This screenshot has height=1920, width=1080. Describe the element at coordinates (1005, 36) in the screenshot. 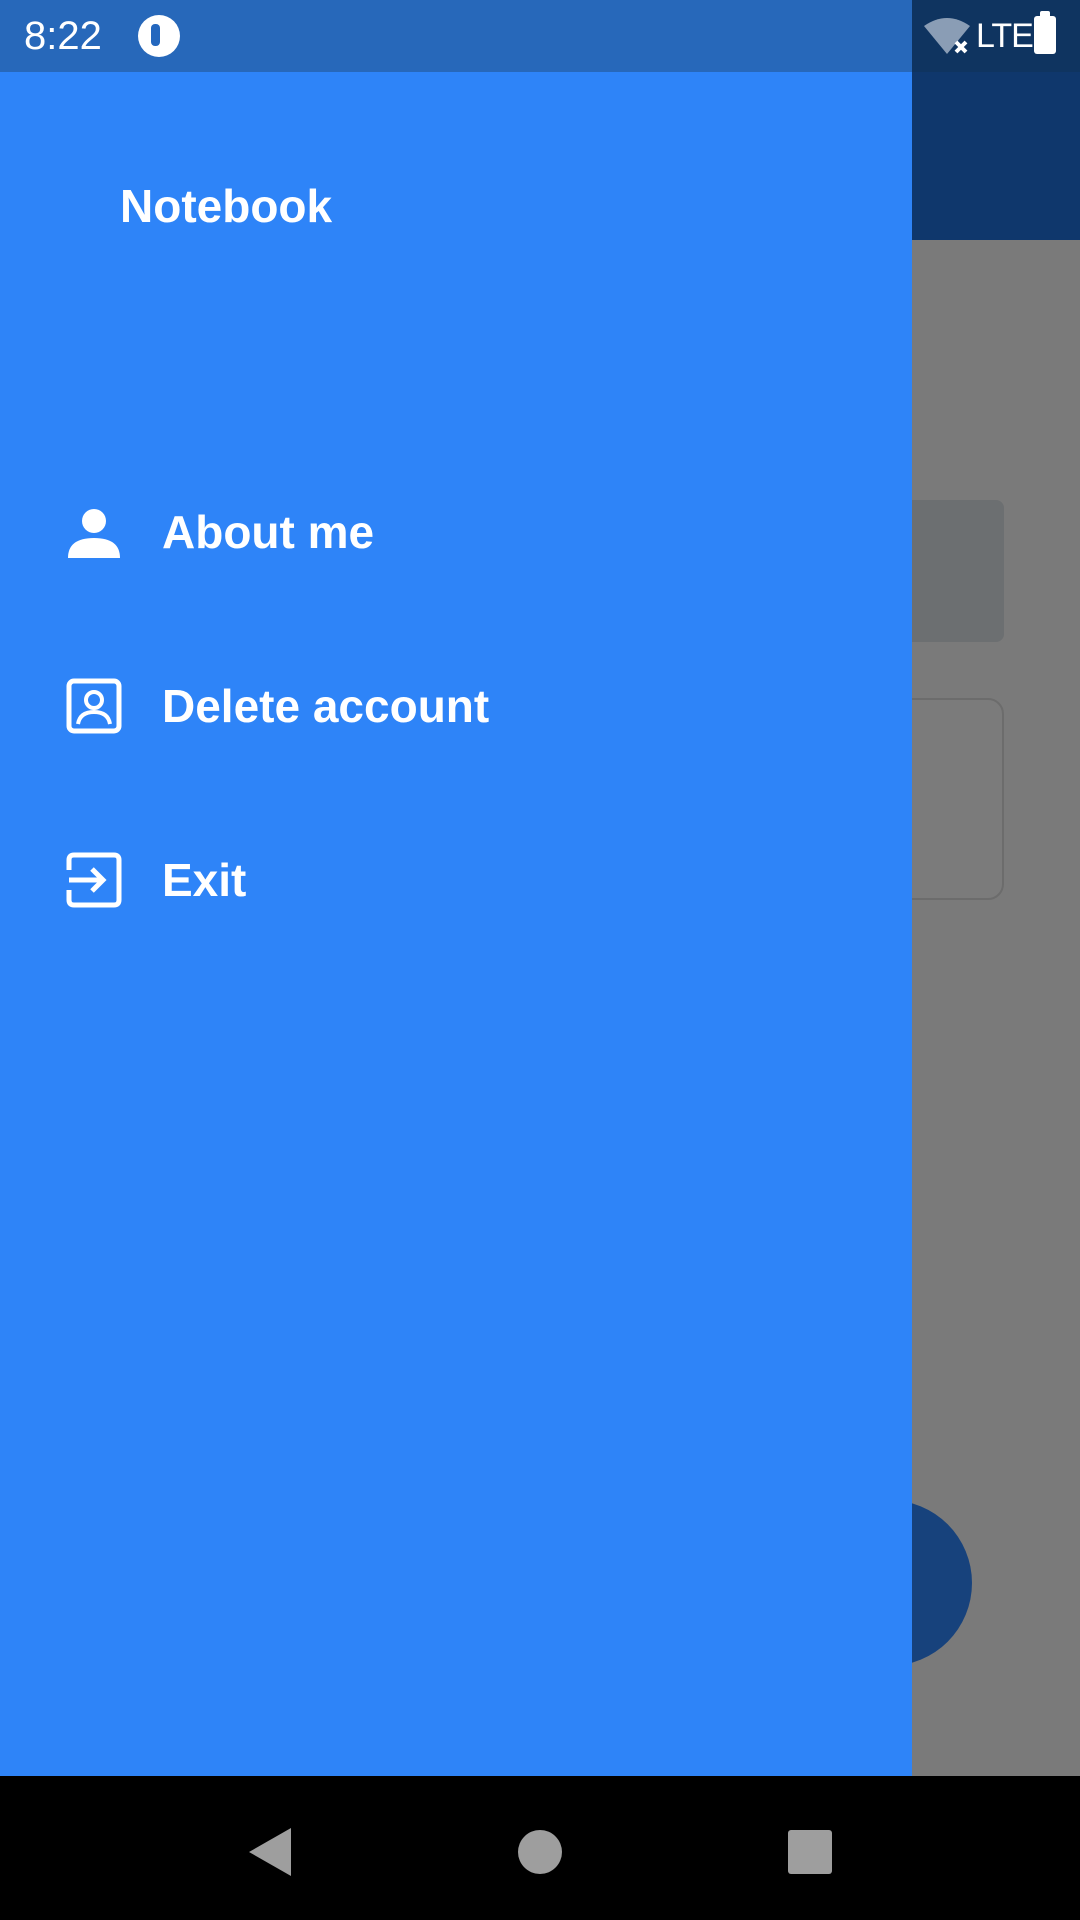

I see `network-type: LTE` at that location.